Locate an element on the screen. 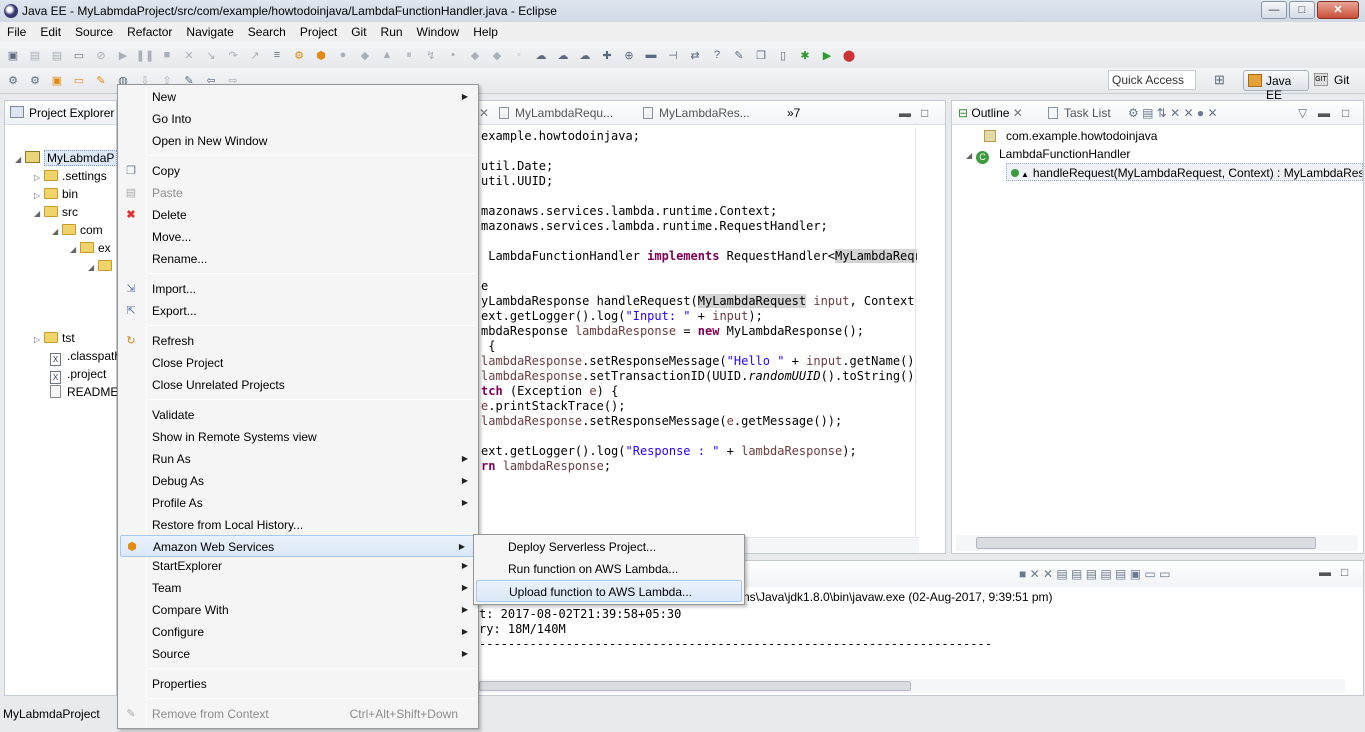 The width and height of the screenshot is (1365, 732). close-button: ✕ is located at coordinates (1338, 10).